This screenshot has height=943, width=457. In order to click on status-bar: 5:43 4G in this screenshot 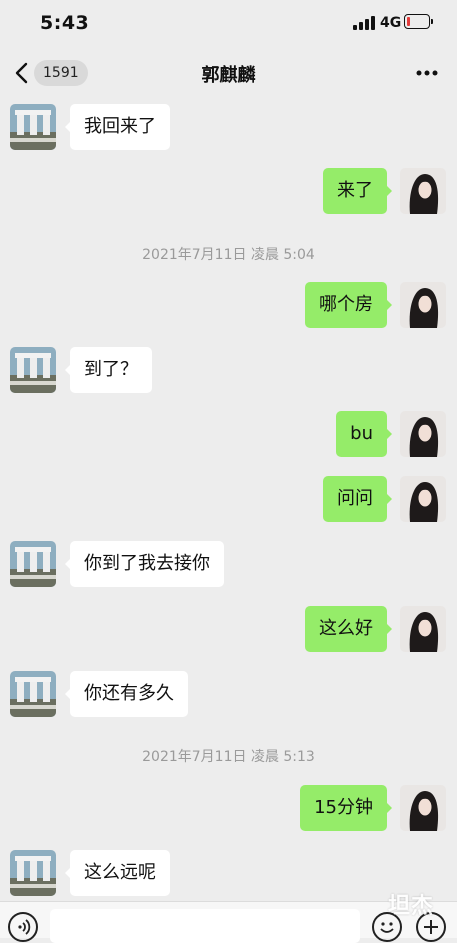, I will do `click(228, 25)`.